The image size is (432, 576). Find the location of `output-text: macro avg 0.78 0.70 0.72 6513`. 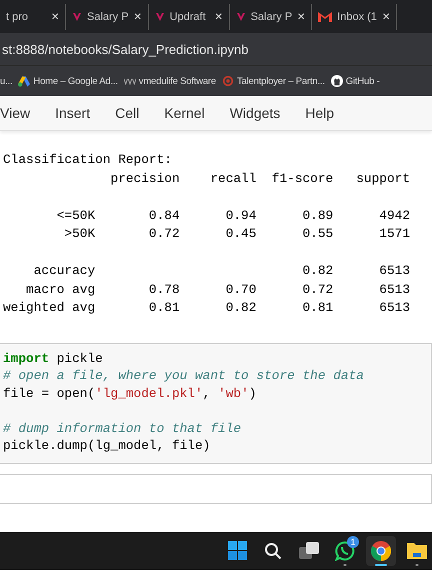

output-text: macro avg 0.78 0.70 0.72 6513 is located at coordinates (217, 289).